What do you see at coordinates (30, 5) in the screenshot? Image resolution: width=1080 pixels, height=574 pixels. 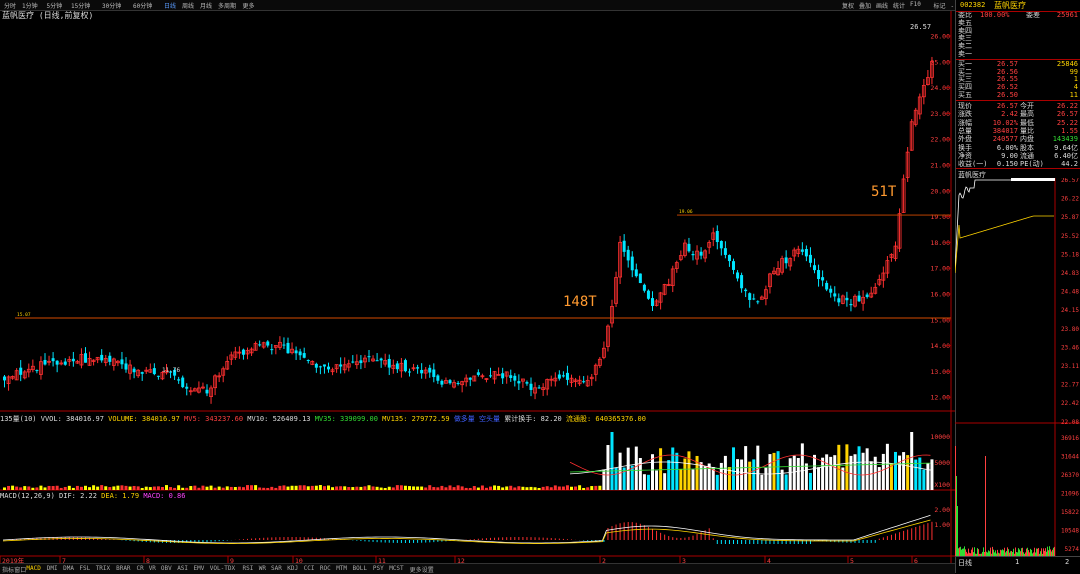 I see `period-tab: 1分钟` at bounding box center [30, 5].